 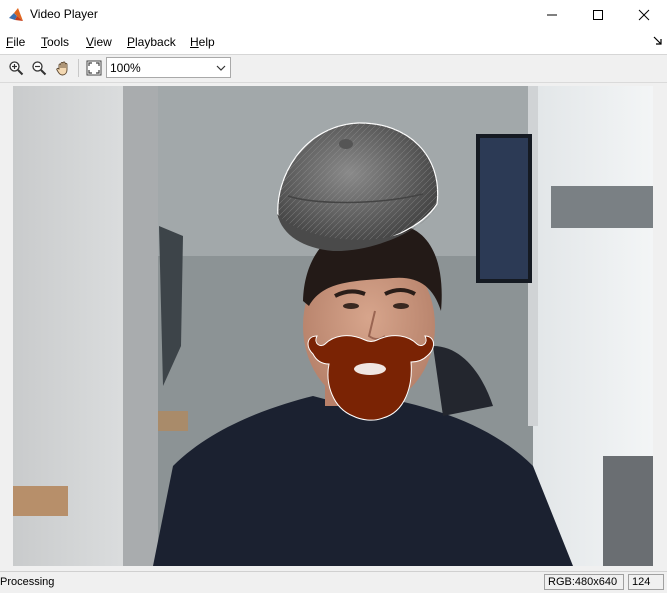 I want to click on maximize-button, so click(x=598, y=15).